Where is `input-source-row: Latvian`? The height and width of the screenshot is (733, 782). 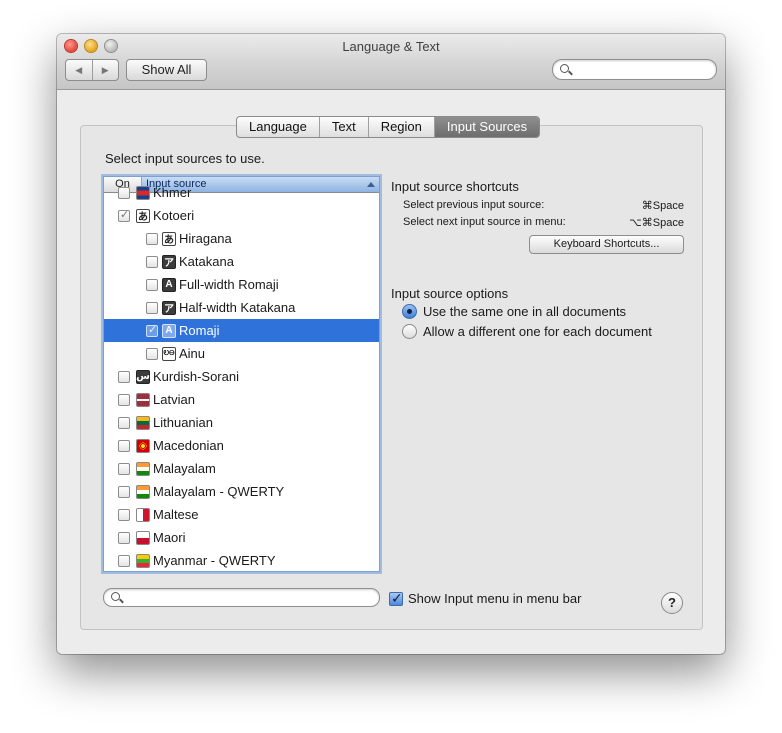 input-source-row: Latvian is located at coordinates (241, 399).